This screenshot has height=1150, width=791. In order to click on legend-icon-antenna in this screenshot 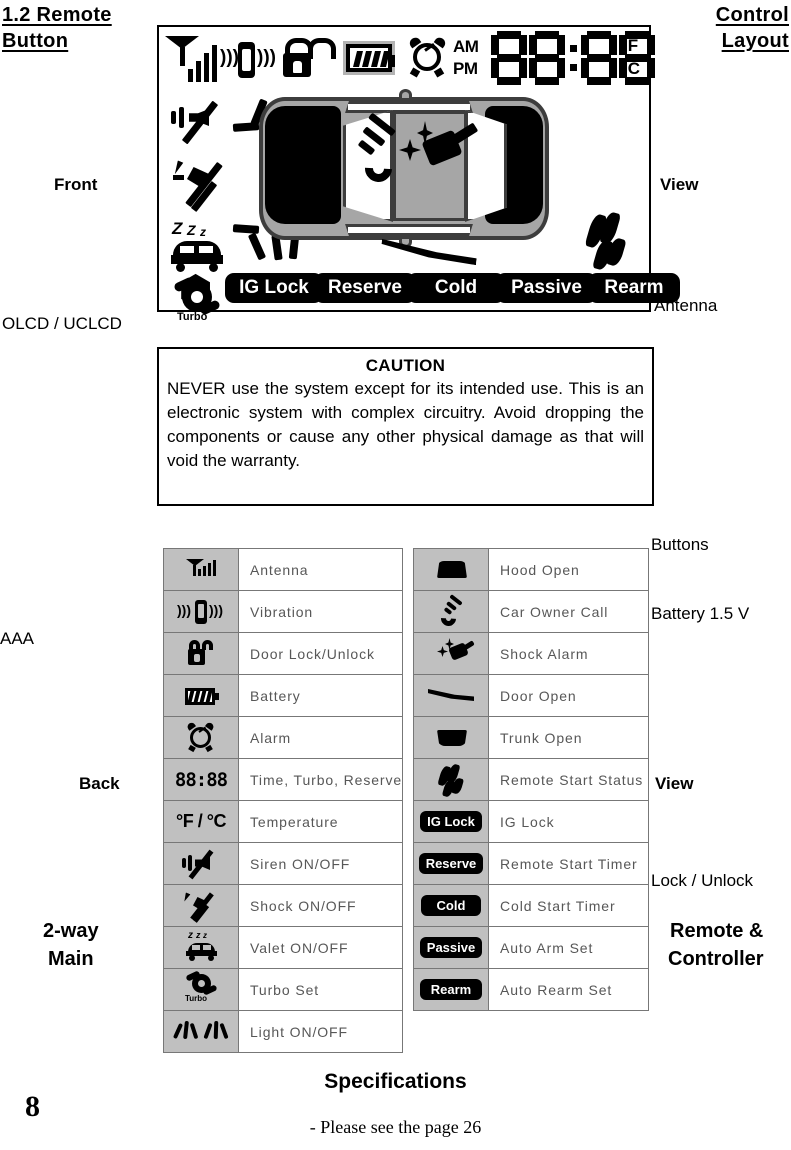, I will do `click(201, 569)`.